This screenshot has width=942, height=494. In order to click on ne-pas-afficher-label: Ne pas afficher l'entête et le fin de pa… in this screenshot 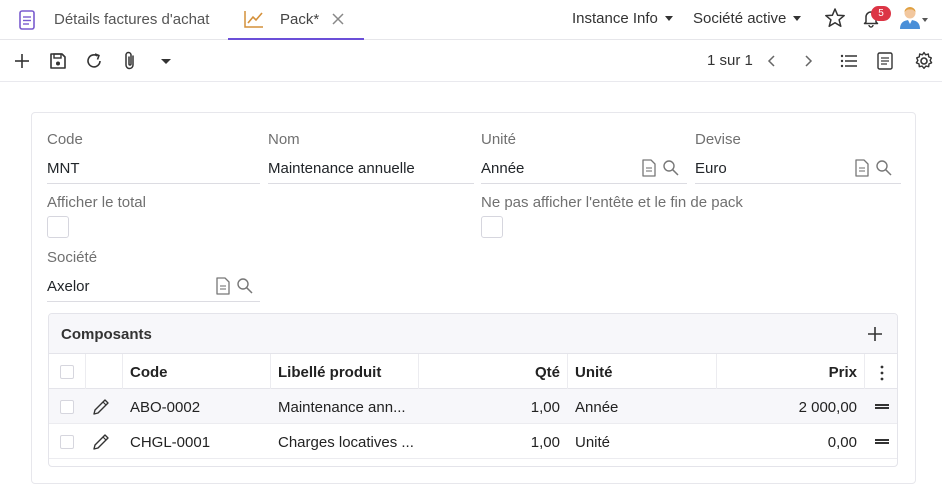, I will do `click(612, 202)`.